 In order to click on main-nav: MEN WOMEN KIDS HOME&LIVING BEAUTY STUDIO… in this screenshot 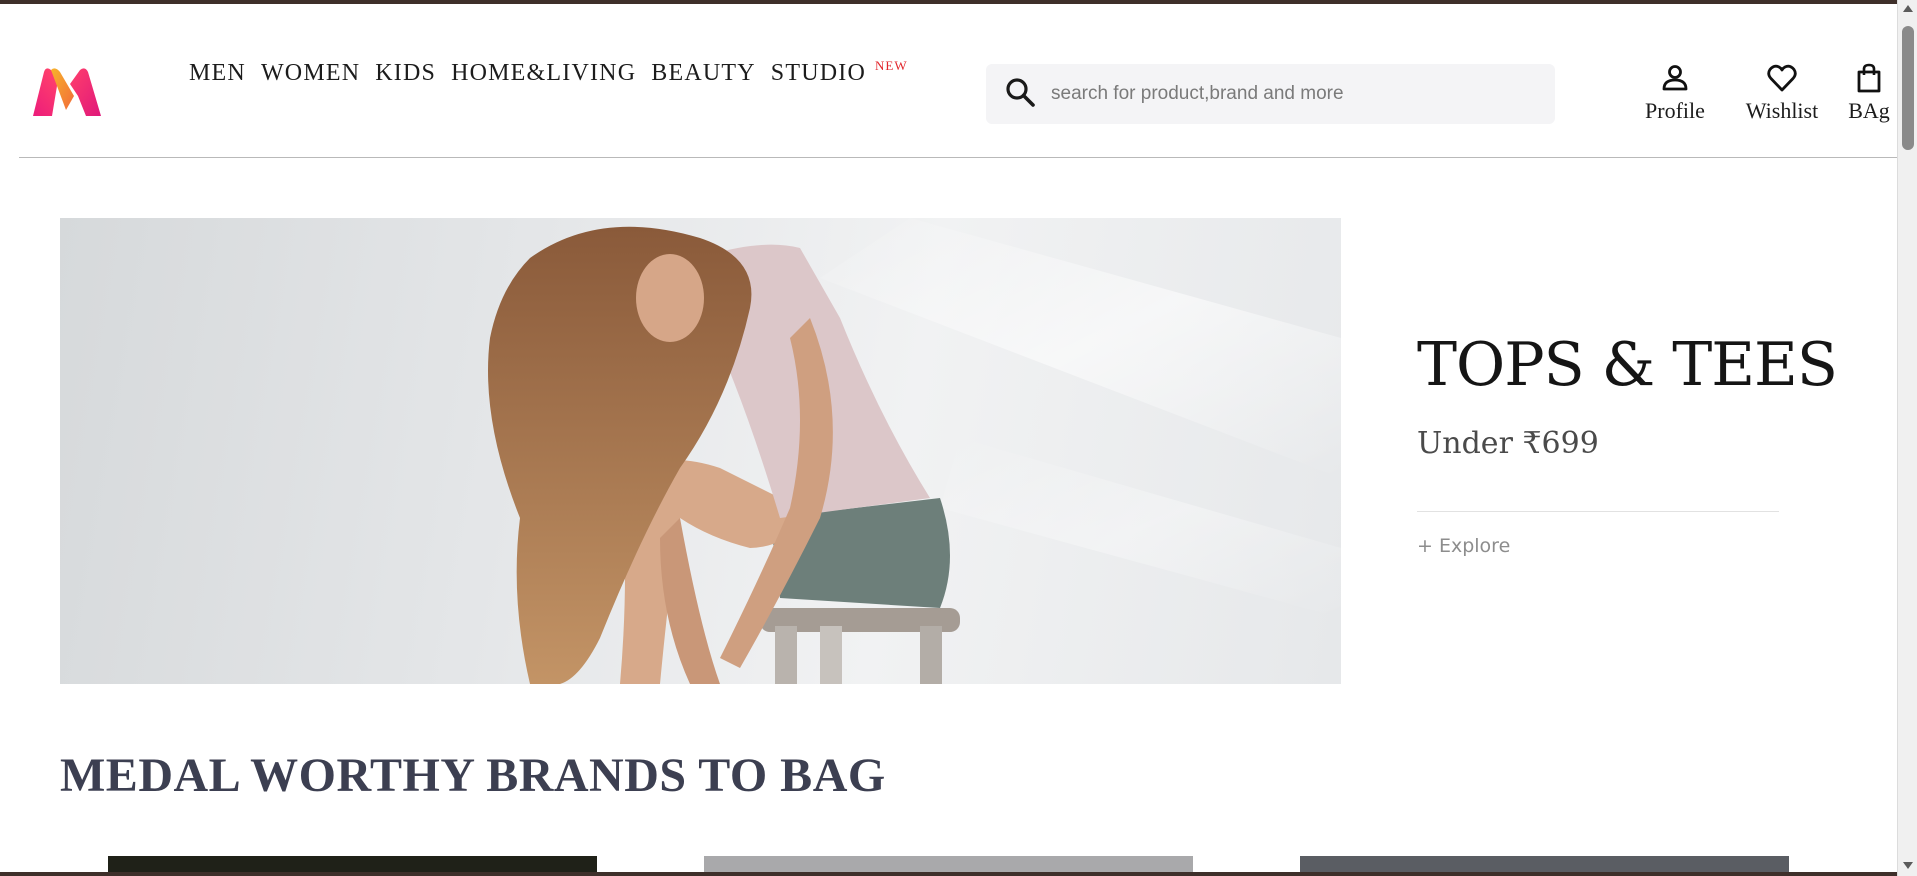, I will do `click(548, 72)`.